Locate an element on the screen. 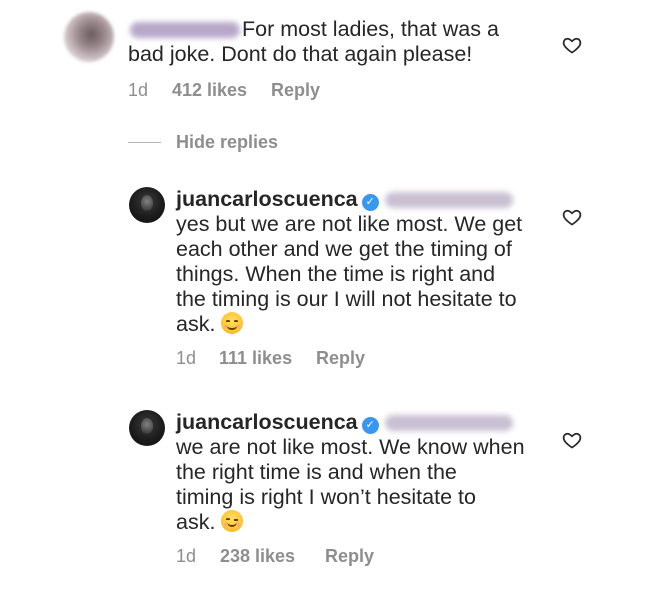 This screenshot has height=600, width=660. smiling-face-icon is located at coordinates (232, 323).